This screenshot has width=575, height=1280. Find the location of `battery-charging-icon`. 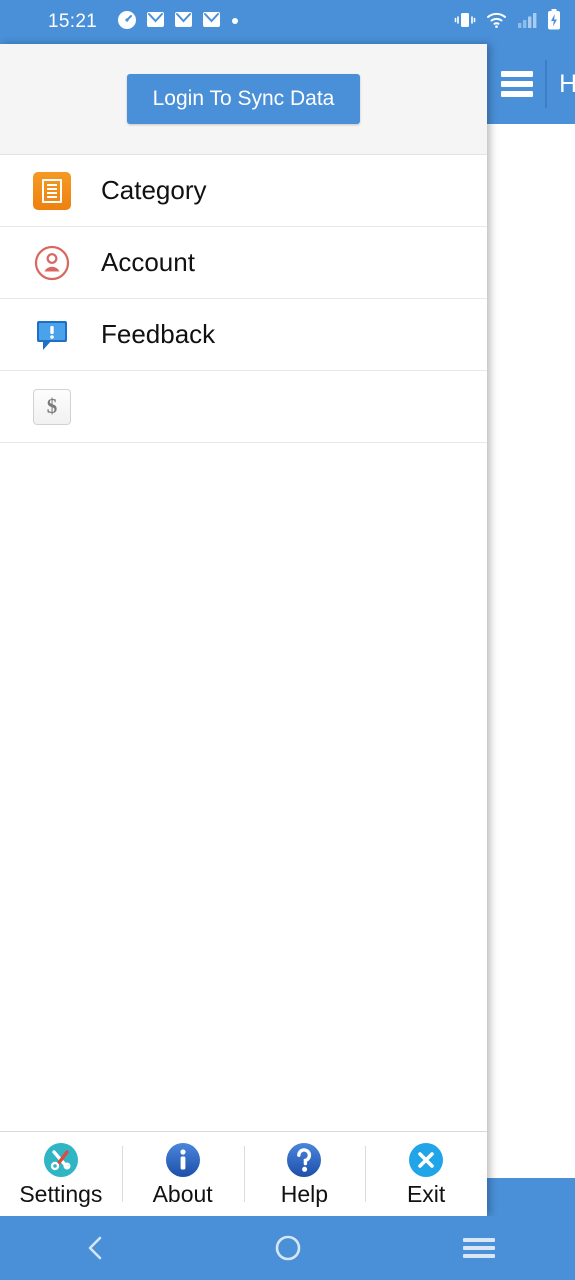

battery-charging-icon is located at coordinates (554, 22).